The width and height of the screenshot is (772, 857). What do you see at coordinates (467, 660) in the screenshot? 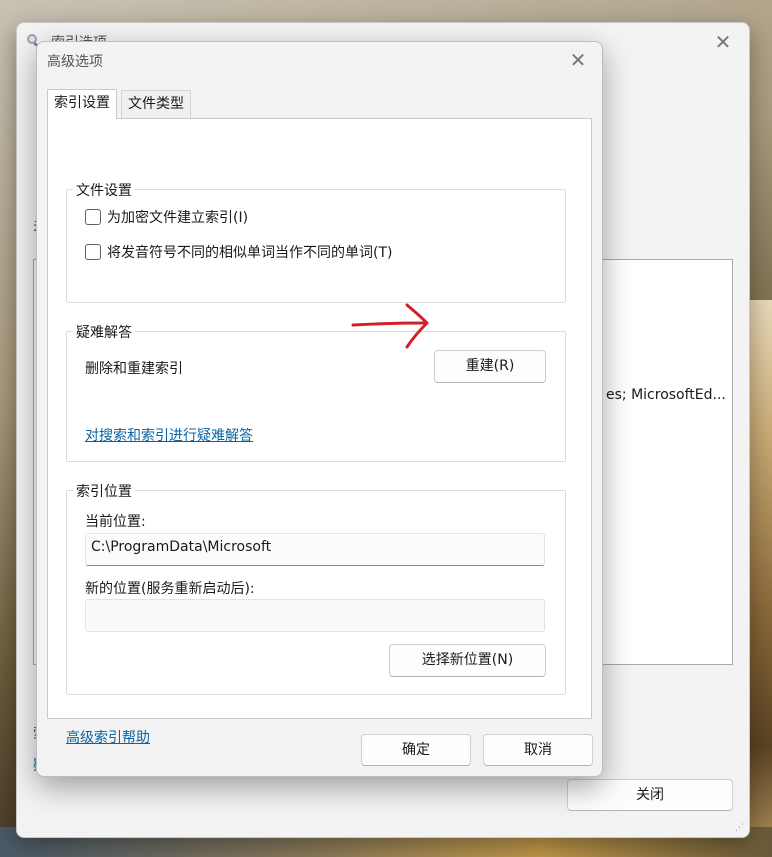
I see `select-new-location-button: 选择新位置(N)` at bounding box center [467, 660].